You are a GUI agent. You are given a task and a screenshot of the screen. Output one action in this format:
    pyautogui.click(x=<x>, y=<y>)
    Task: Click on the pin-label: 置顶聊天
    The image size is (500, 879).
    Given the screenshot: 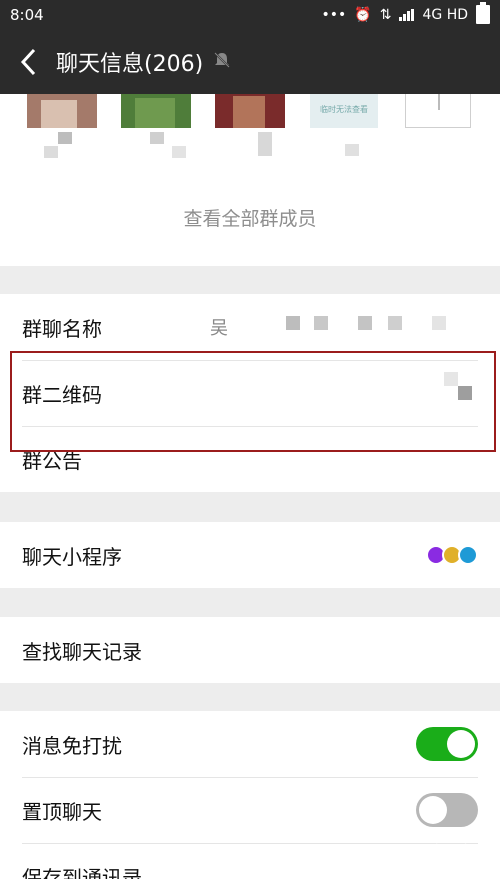 What is the action you would take?
    pyautogui.click(x=62, y=811)
    